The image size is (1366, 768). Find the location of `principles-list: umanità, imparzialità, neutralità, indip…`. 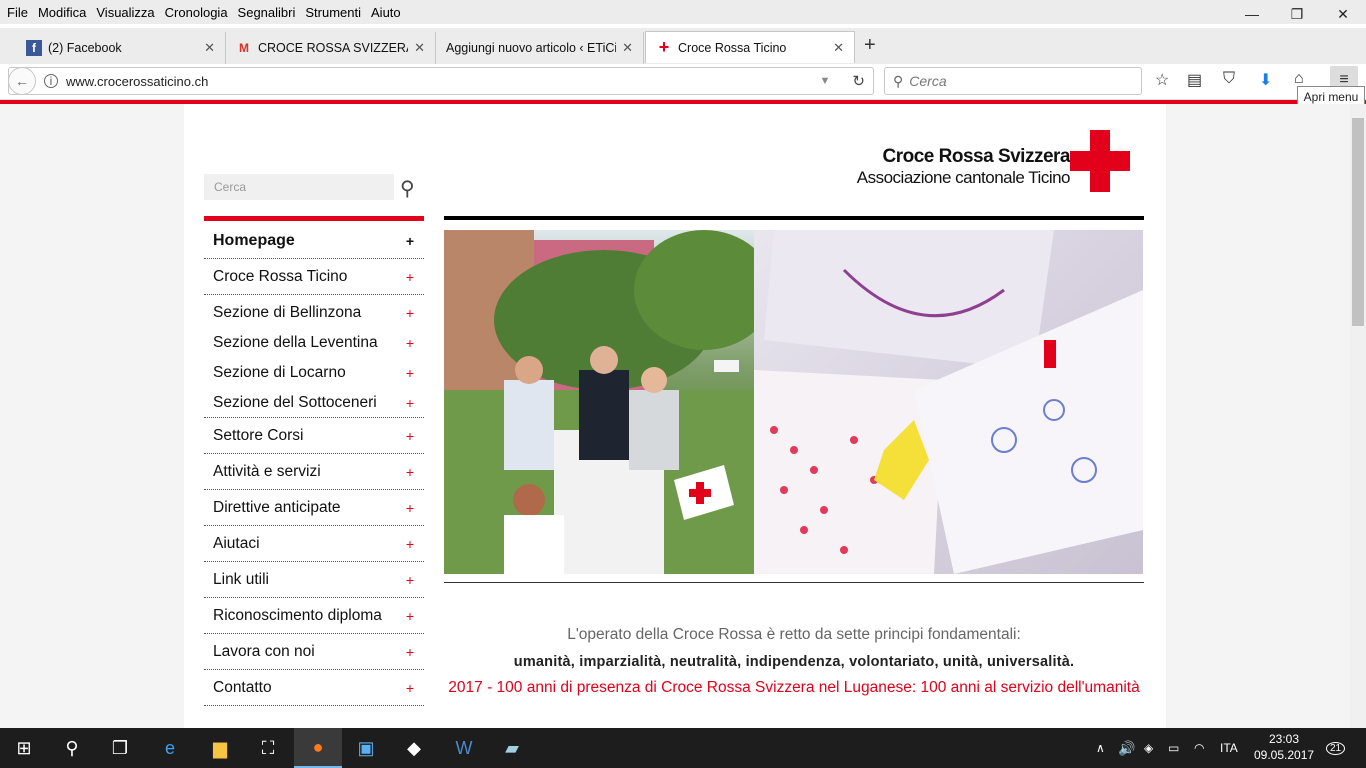

principles-list: umanità, imparzialità, neutralità, indip… is located at coordinates (794, 662).